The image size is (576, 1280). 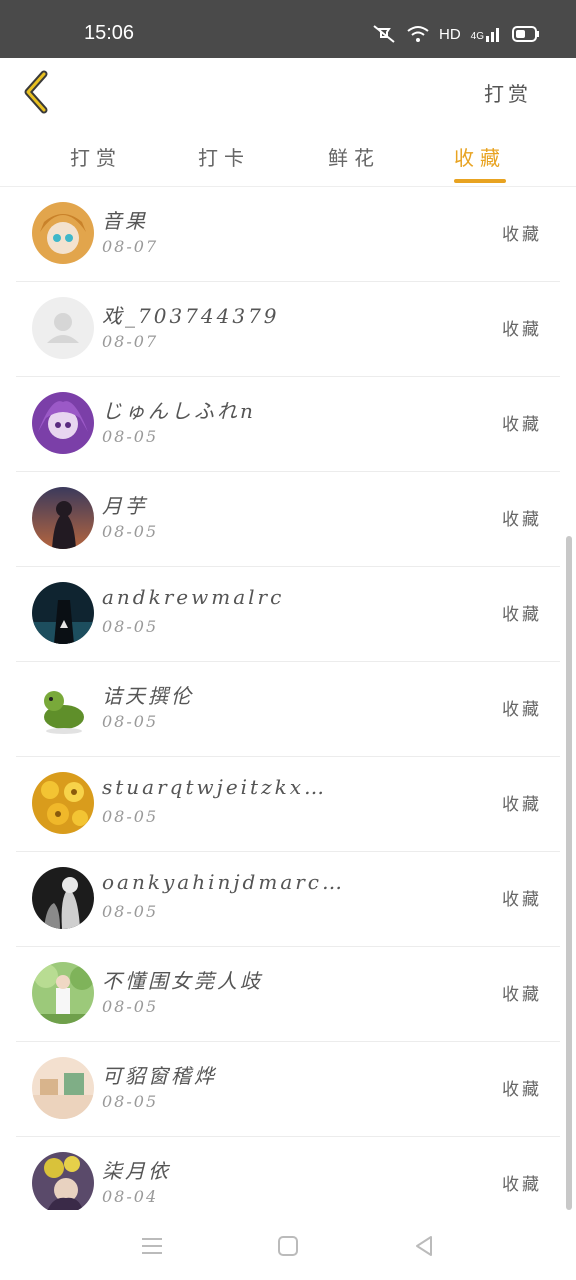 I want to click on user-name: stuarqtwjeitzkxm ···, so click(x=222, y=787).